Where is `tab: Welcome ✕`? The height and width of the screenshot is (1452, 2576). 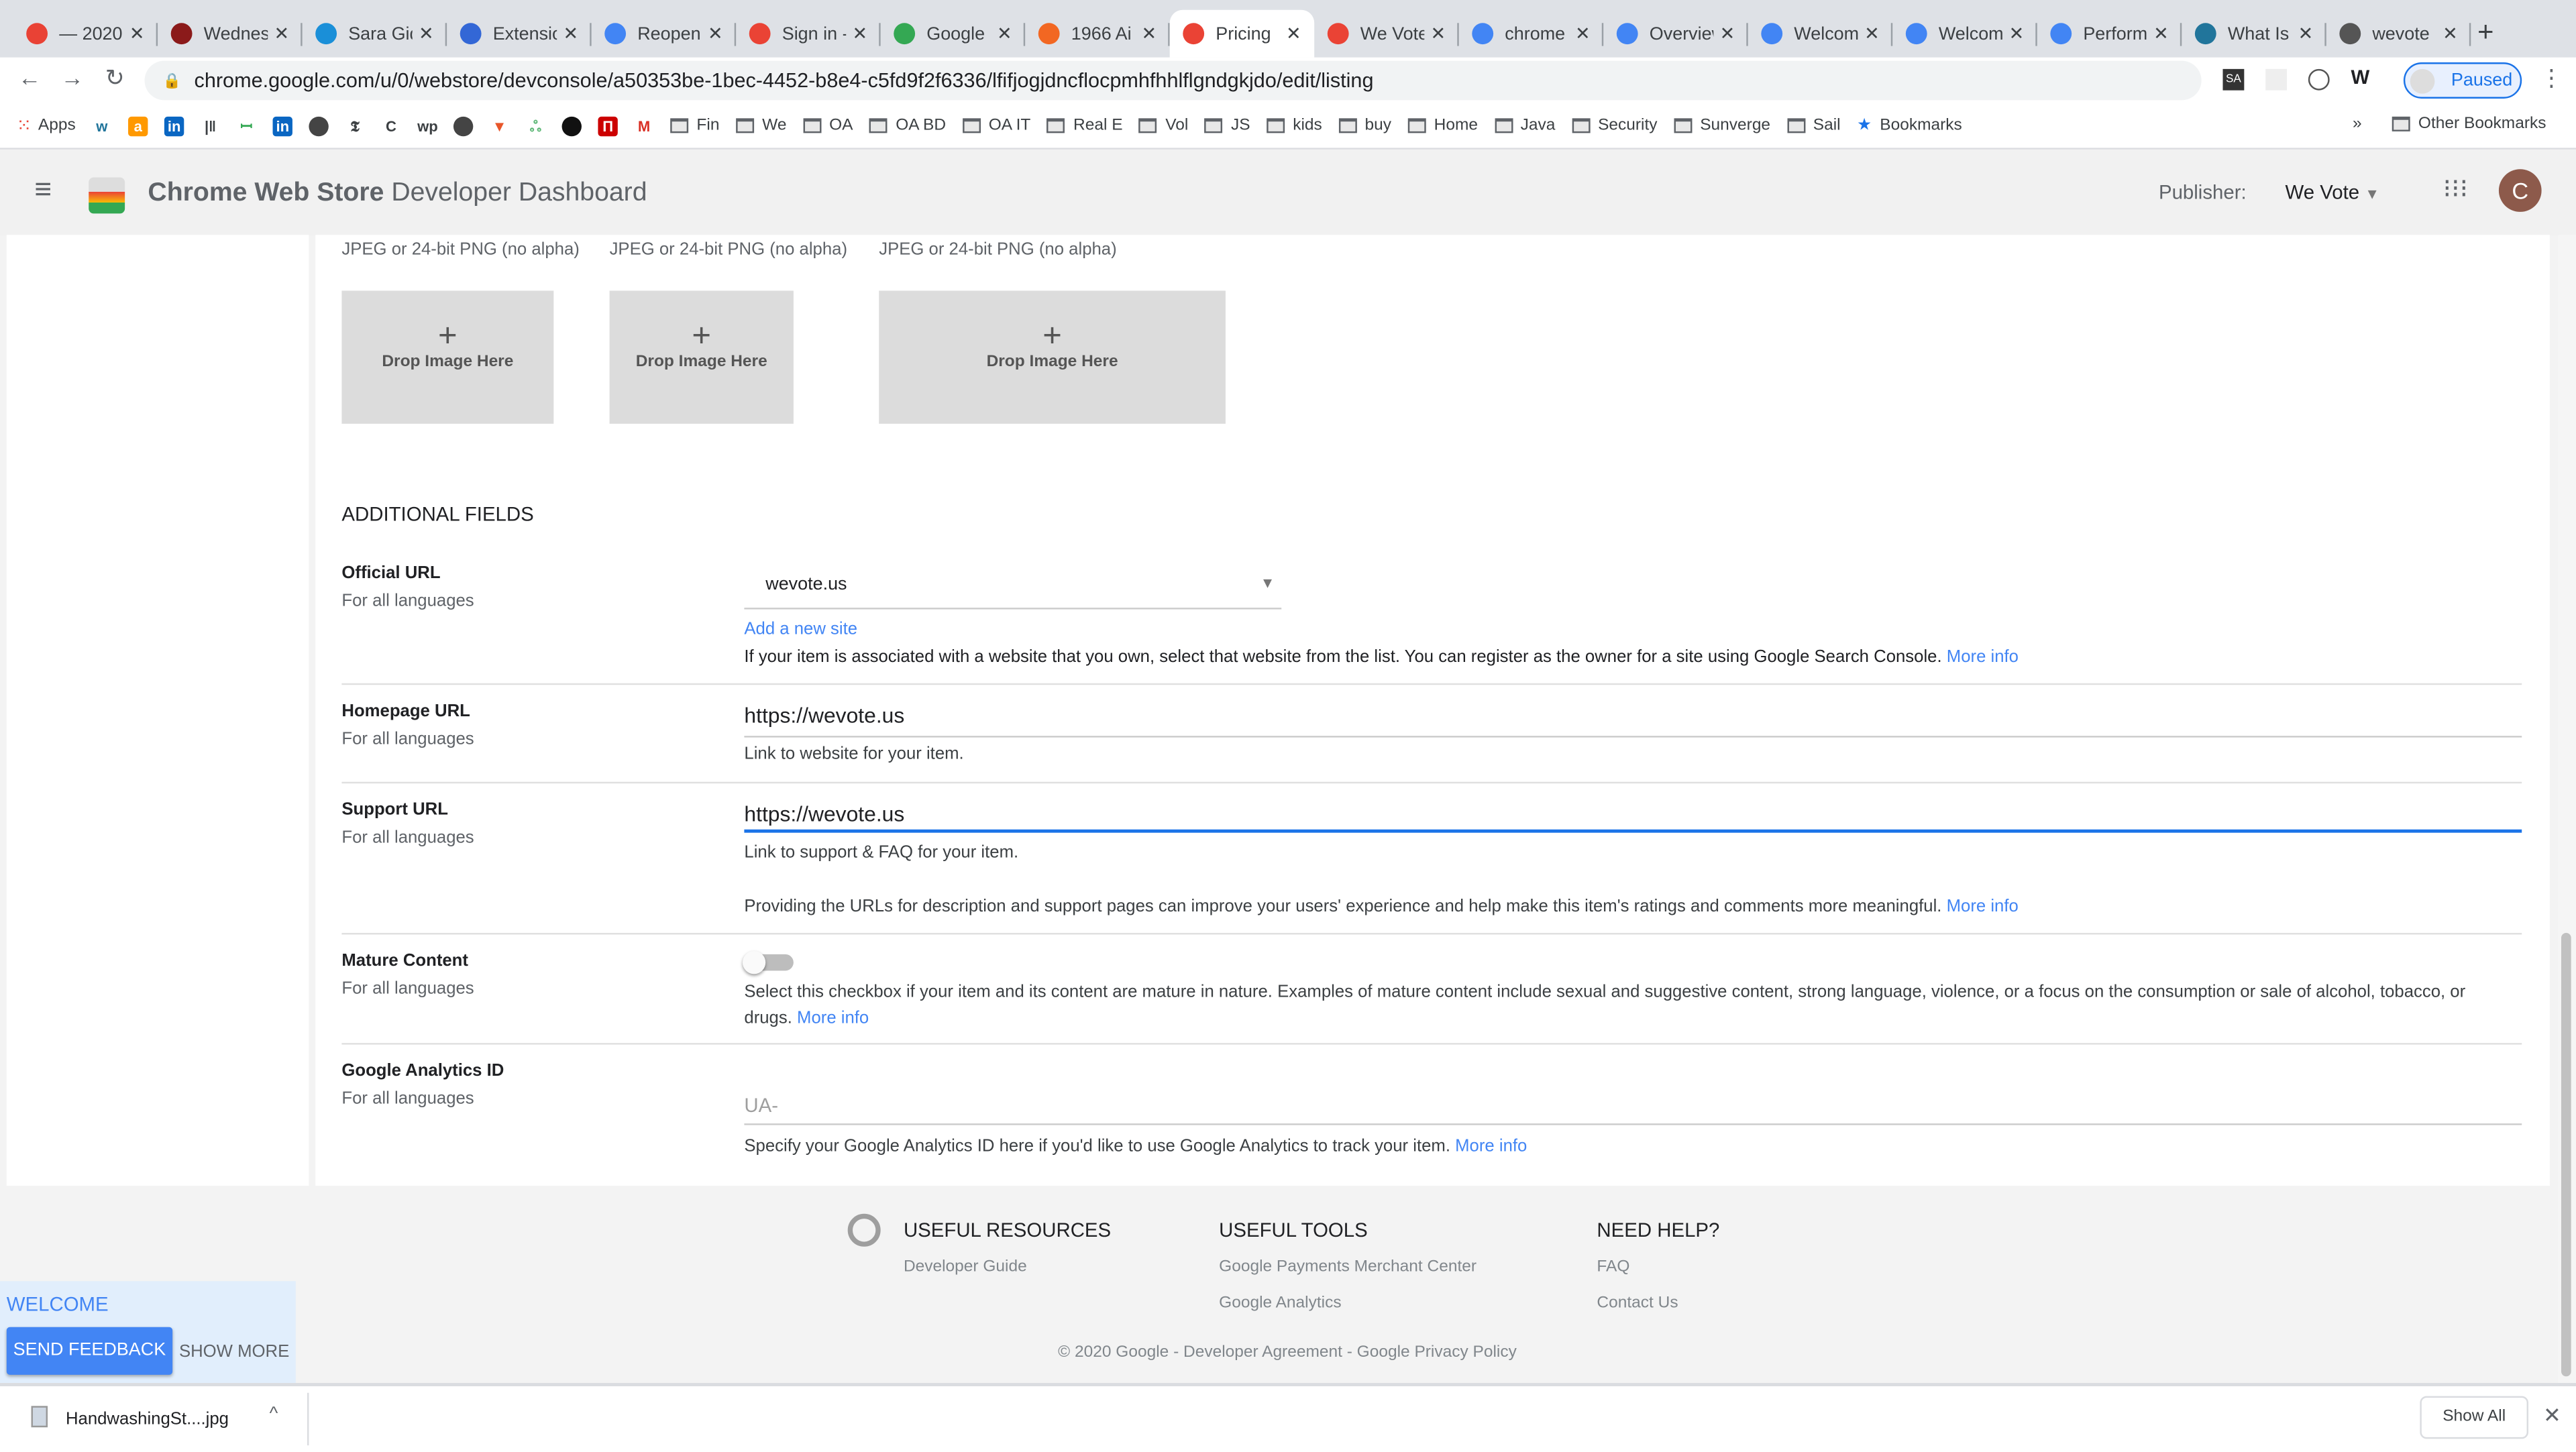 tab: Welcome ✕ is located at coordinates (1964, 34).